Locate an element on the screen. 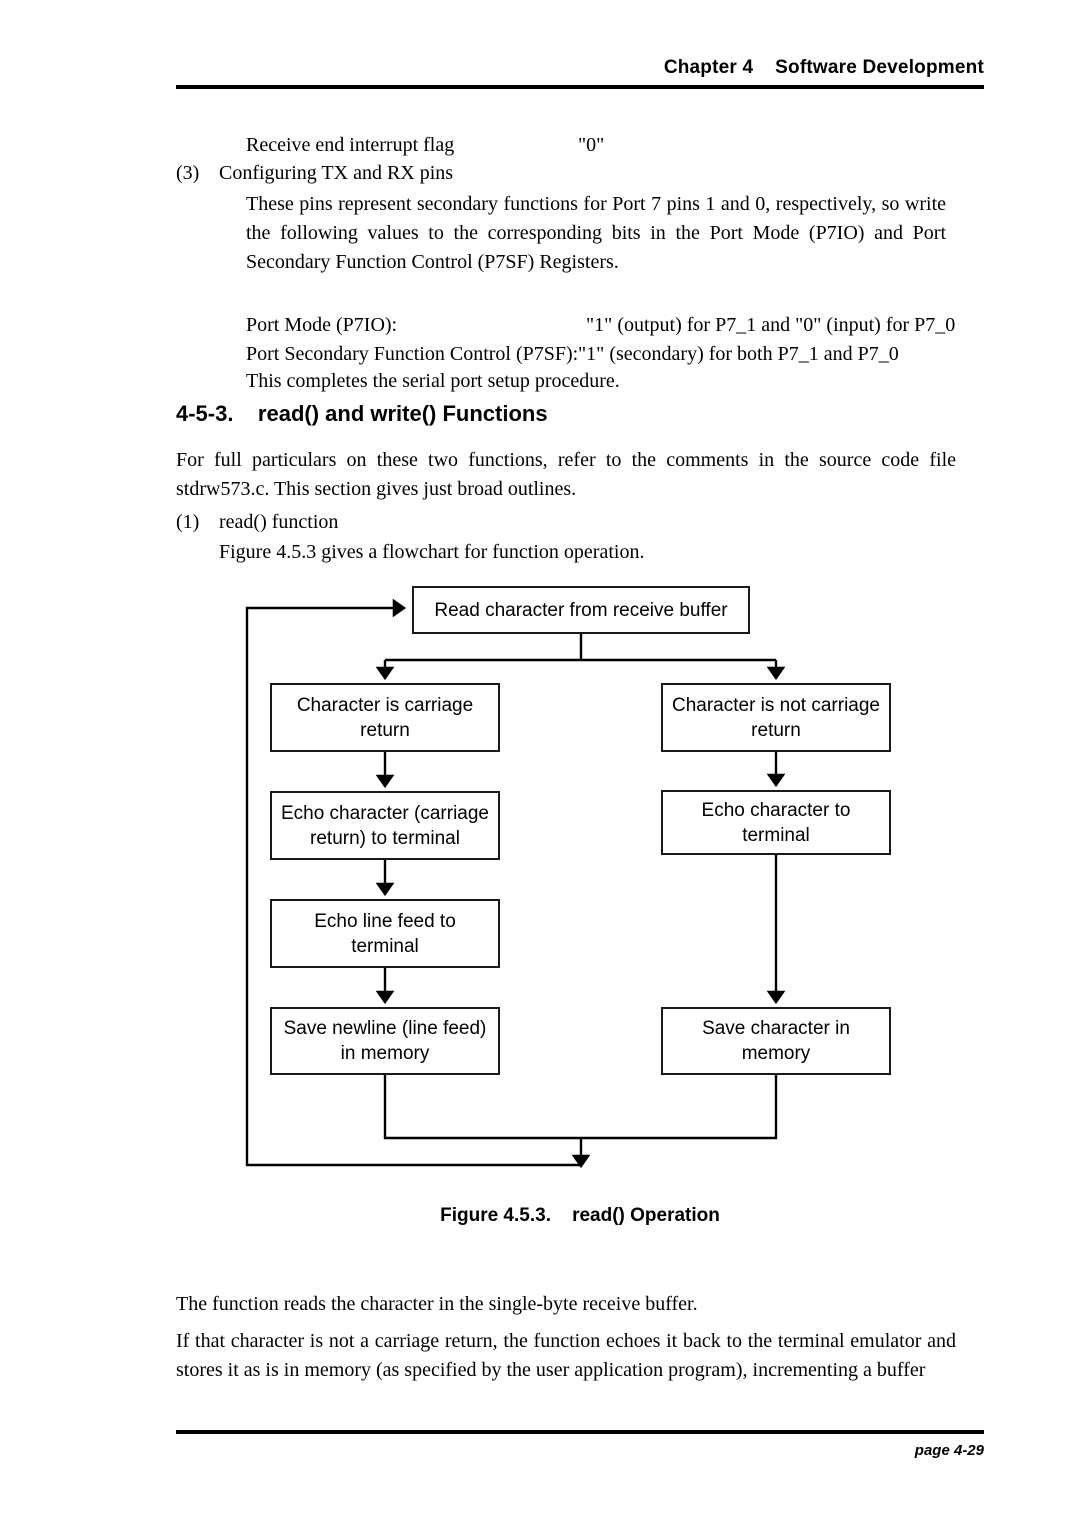  section-heading-4-5-3: 4-5-3. read() and write() Functions is located at coordinates (362, 413).